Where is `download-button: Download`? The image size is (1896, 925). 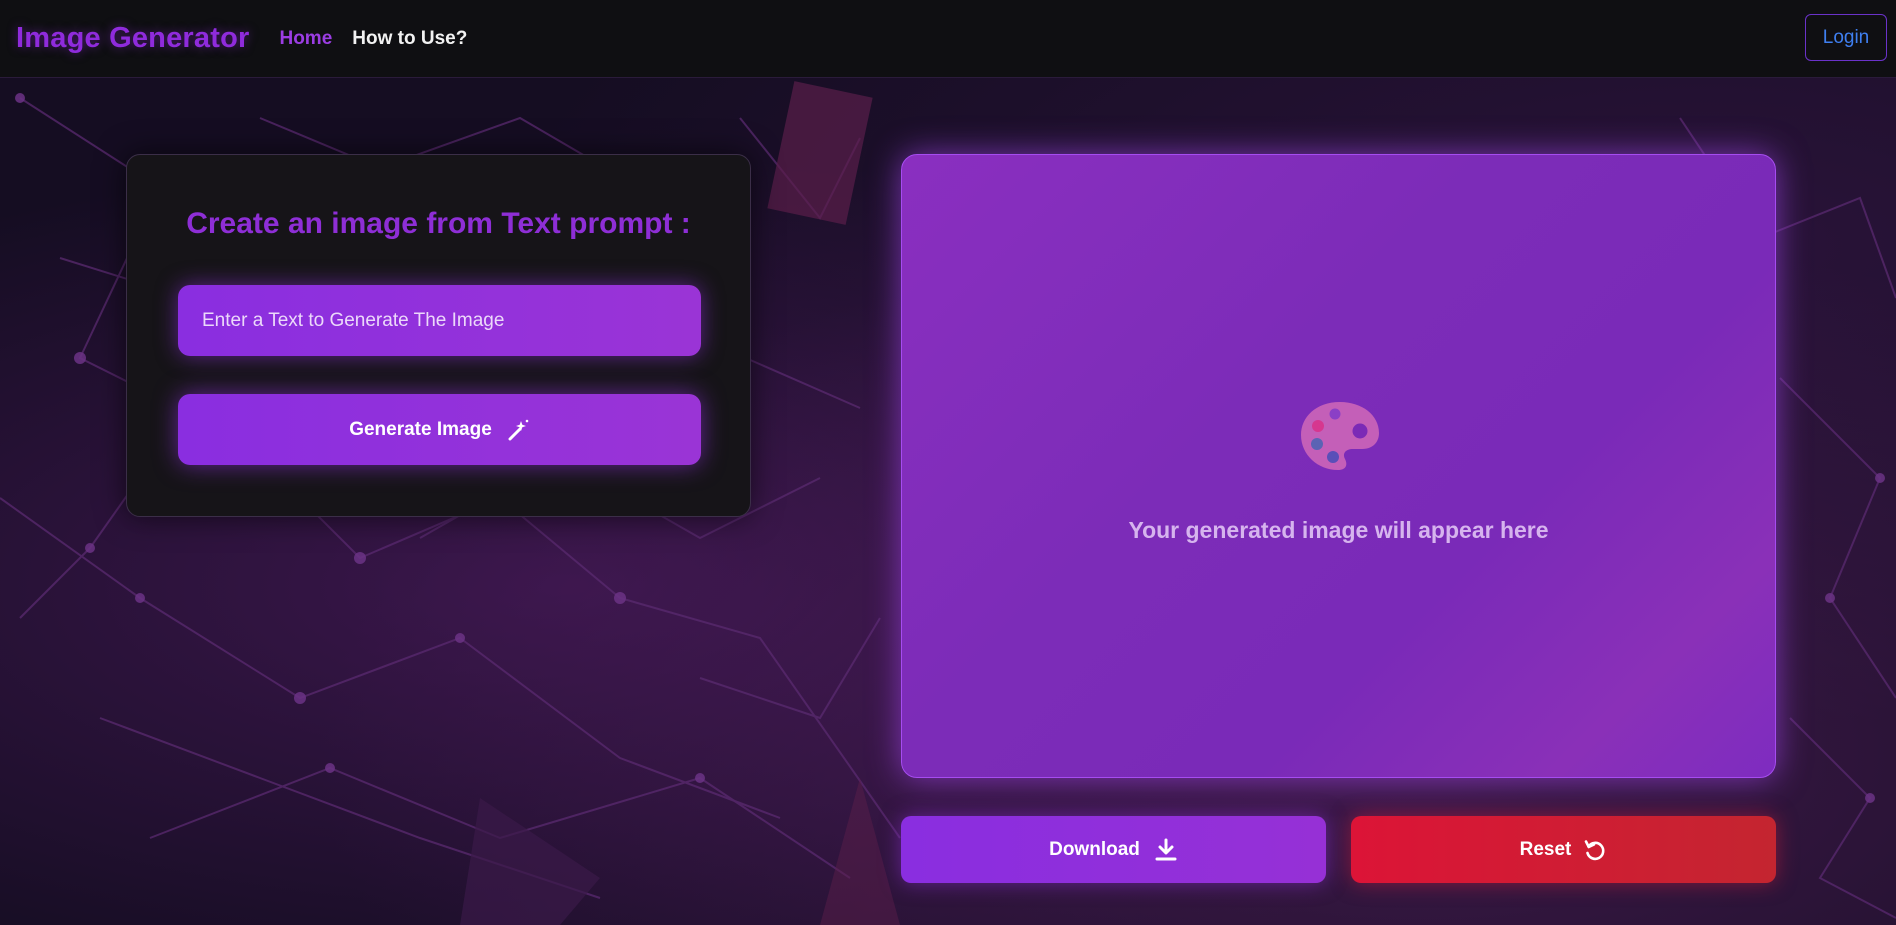 download-button: Download is located at coordinates (1113, 849).